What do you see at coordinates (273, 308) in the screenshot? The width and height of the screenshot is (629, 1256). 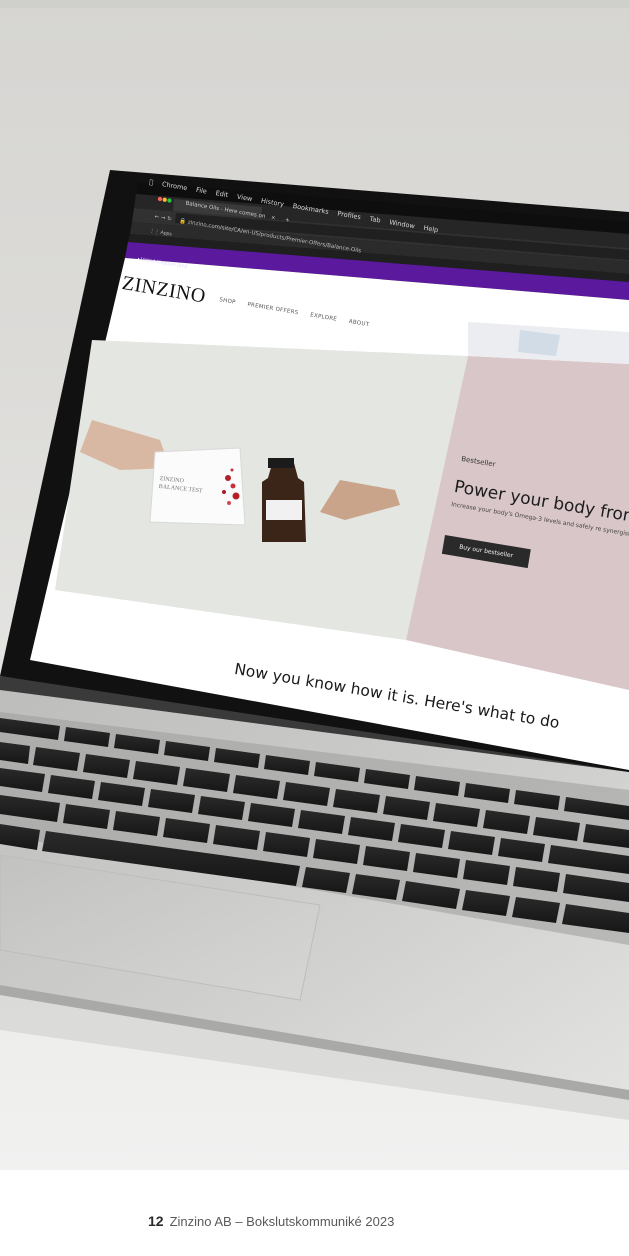 I see `nav-item-premier-offers: PREMIER OFFERS` at bounding box center [273, 308].